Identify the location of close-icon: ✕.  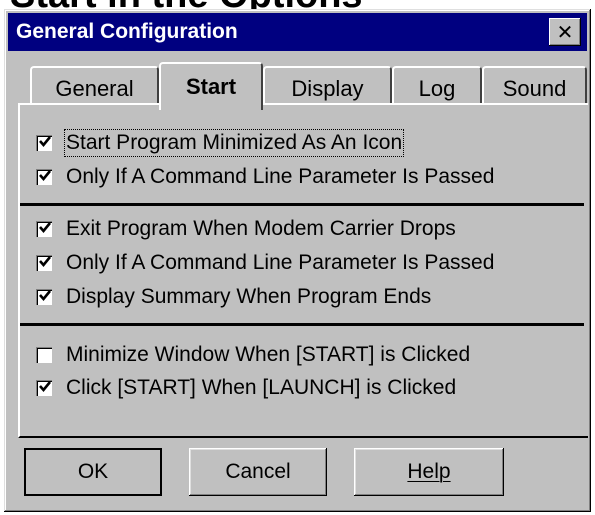
(565, 32).